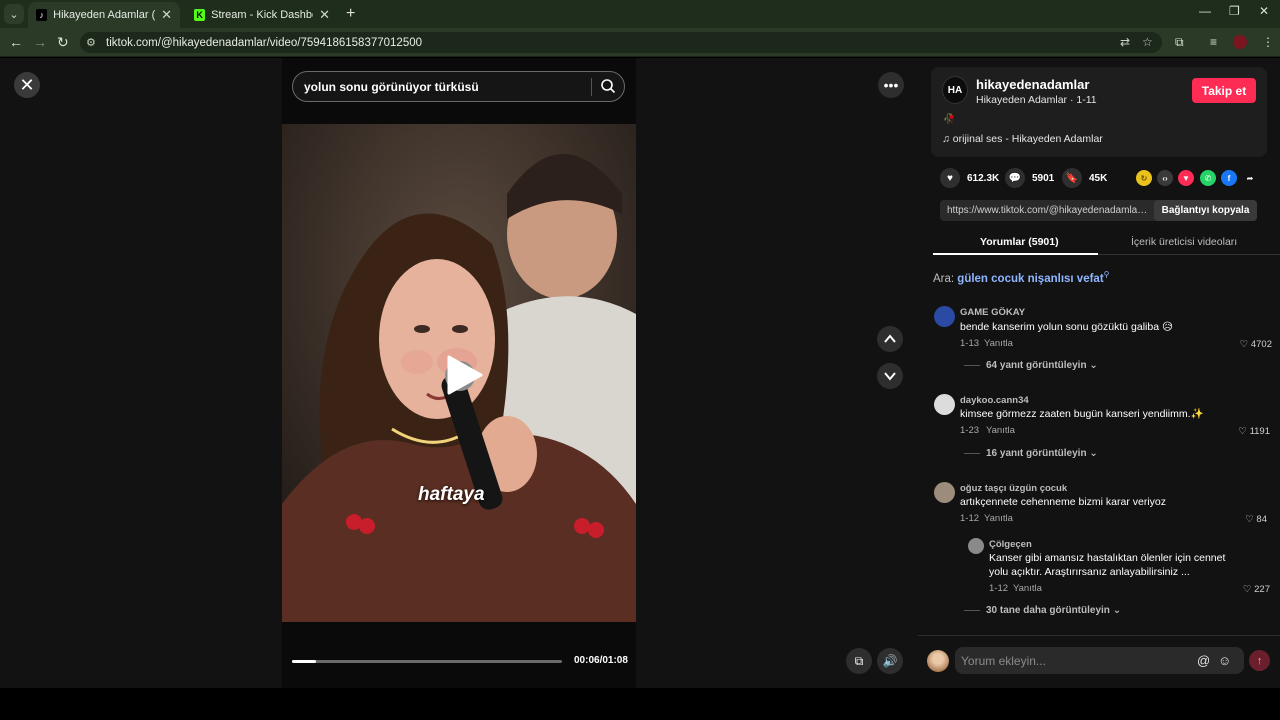 This screenshot has height=720, width=1280. I want to click on back-icon: ←, so click(16, 42).